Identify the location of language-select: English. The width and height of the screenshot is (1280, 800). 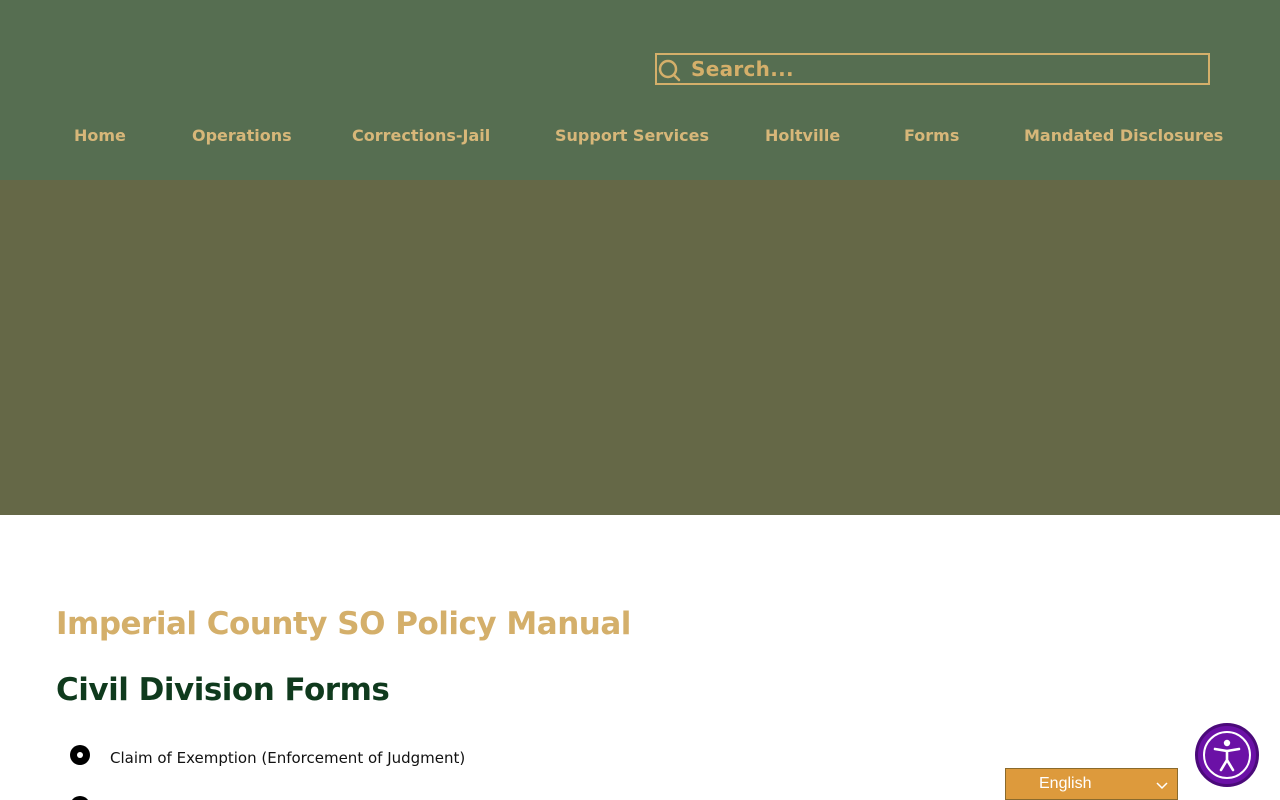
(1091, 784).